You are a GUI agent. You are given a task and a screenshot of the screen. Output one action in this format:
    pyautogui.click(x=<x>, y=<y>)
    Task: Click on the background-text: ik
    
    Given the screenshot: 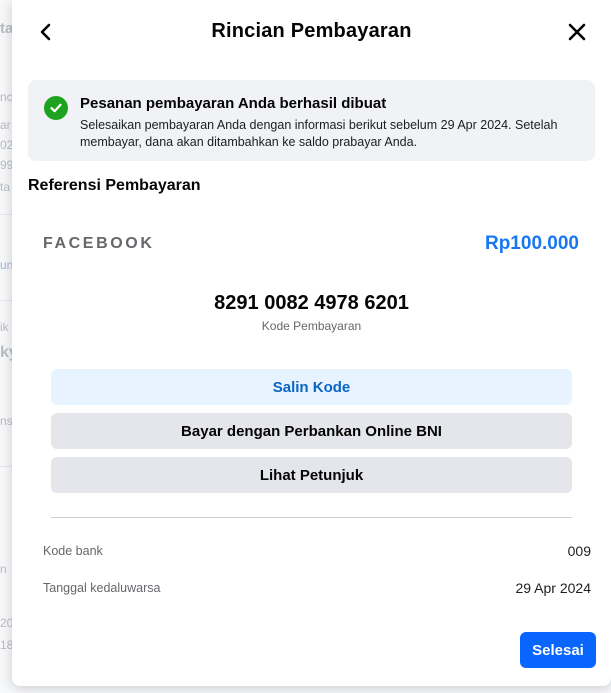 What is the action you would take?
    pyautogui.click(x=4, y=327)
    